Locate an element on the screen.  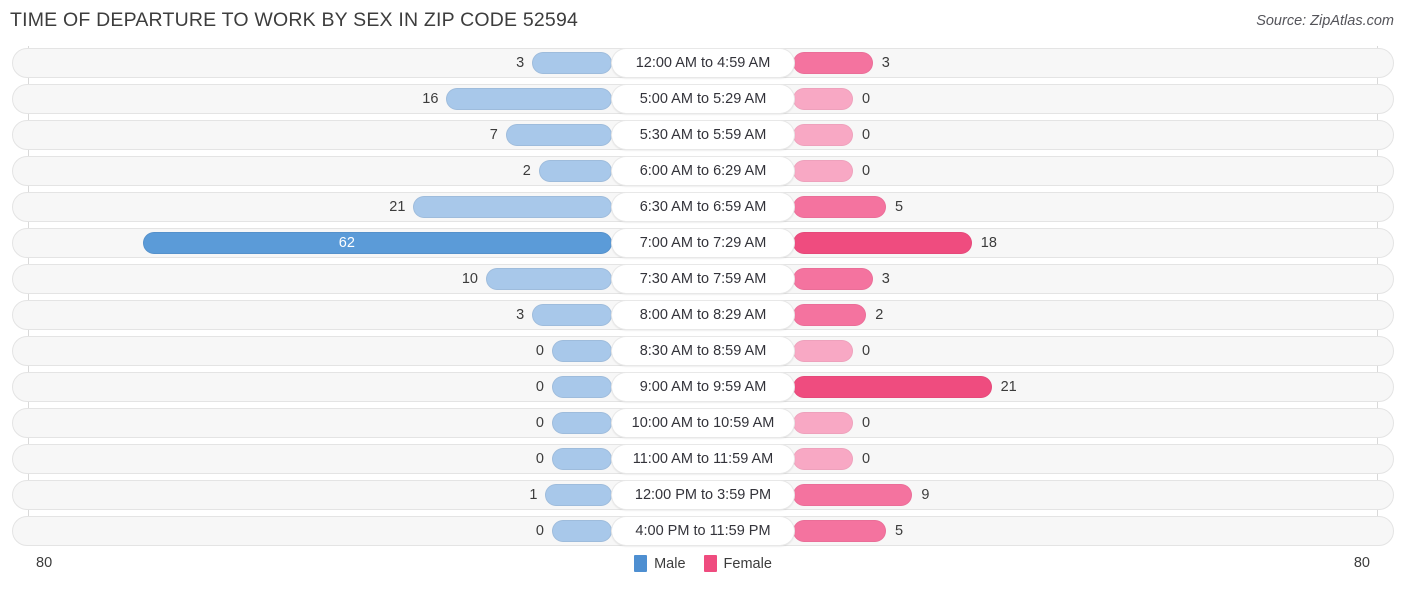
bar-value-male: 10 is located at coordinates (469, 279).